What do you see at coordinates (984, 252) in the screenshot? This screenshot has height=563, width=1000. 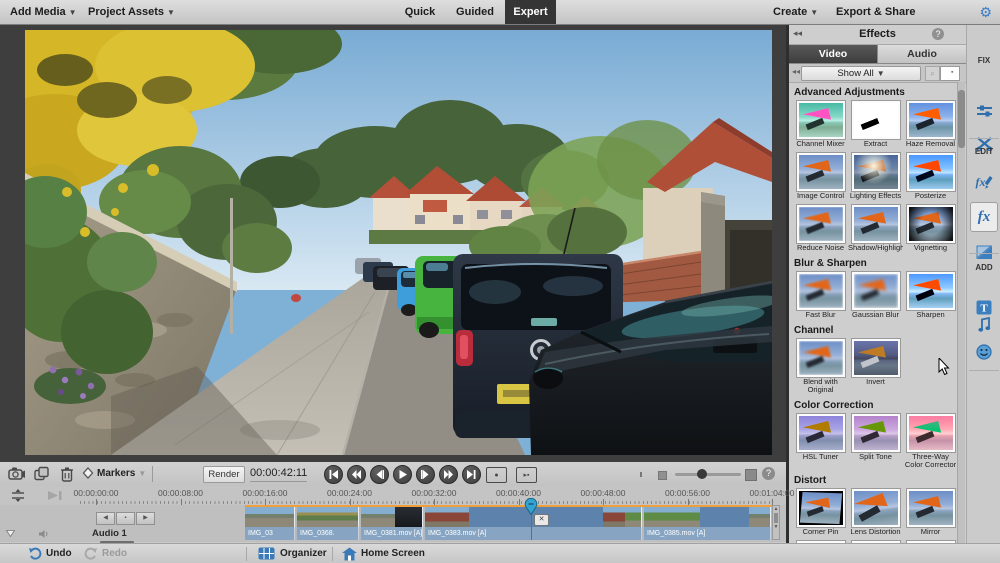 I see `transitions-icon` at bounding box center [984, 252].